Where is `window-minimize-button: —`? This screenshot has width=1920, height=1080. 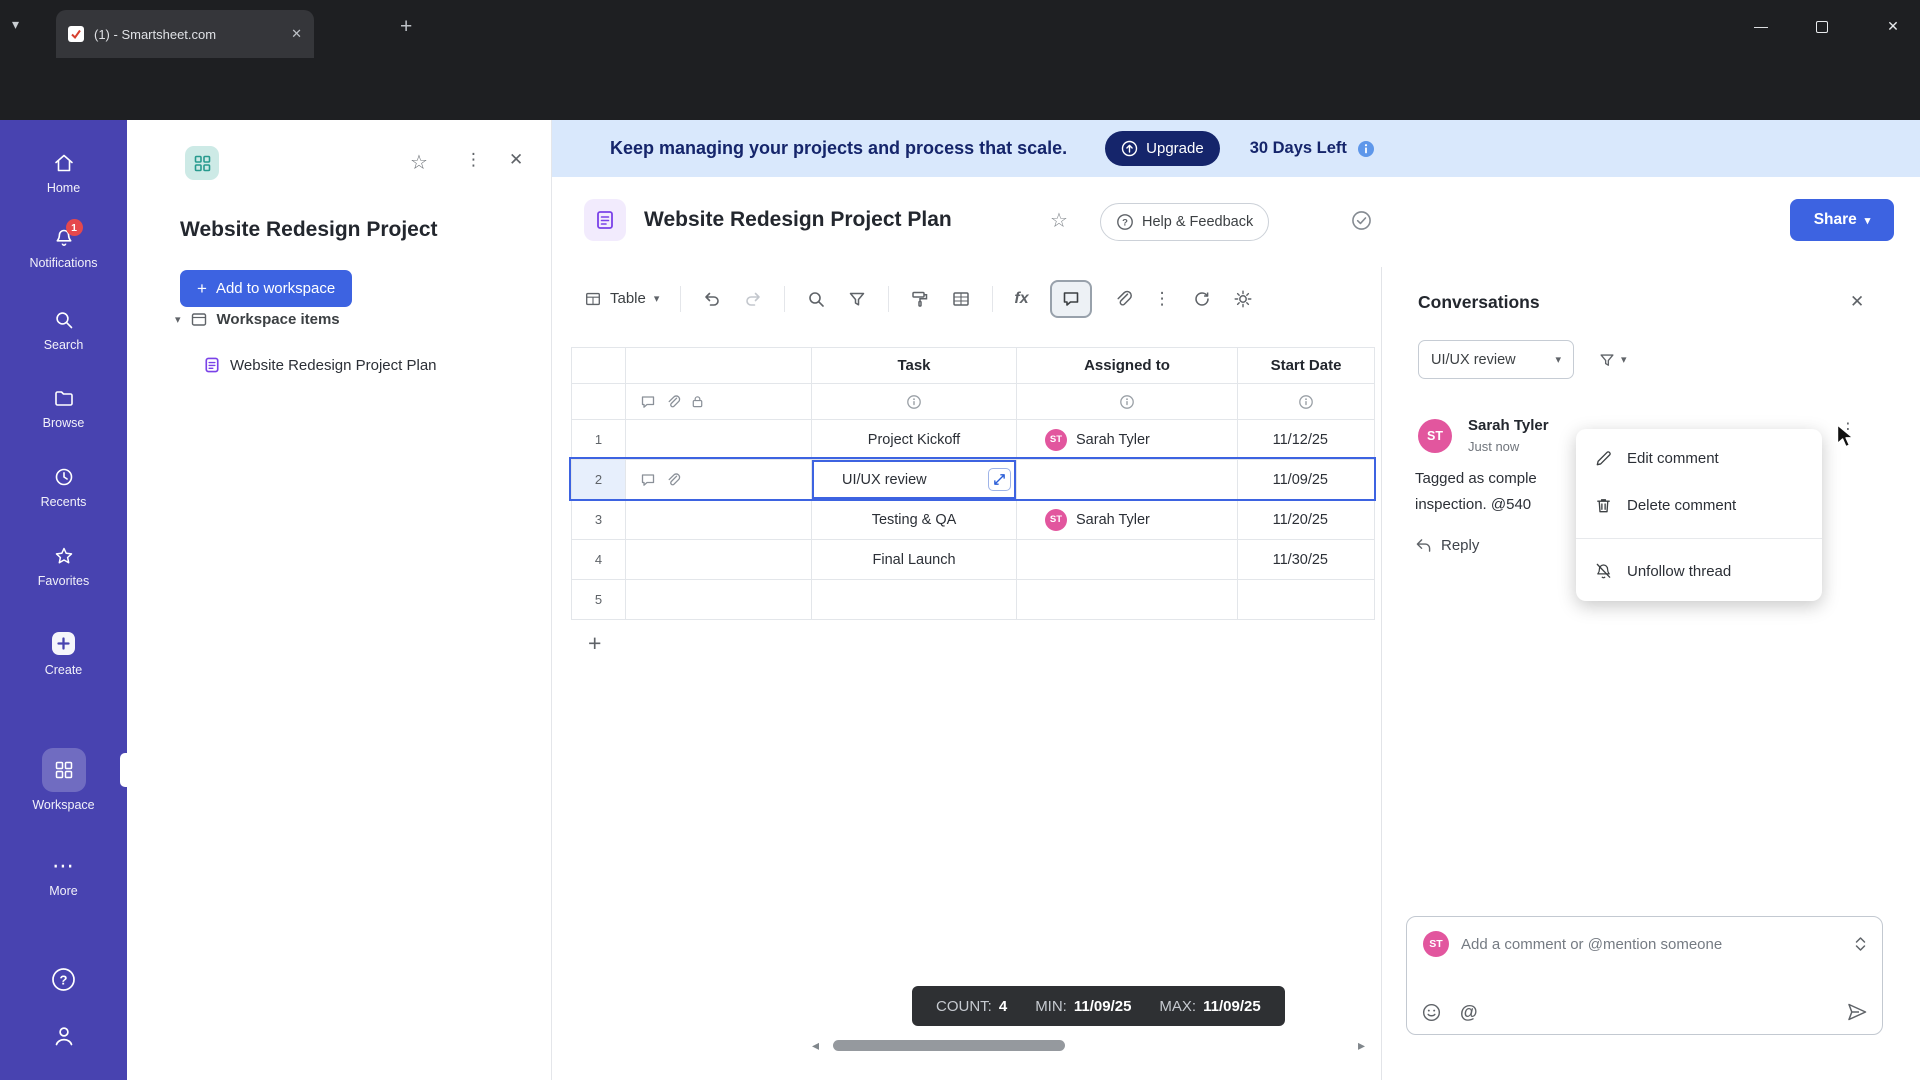 window-minimize-button: — is located at coordinates (1761, 26).